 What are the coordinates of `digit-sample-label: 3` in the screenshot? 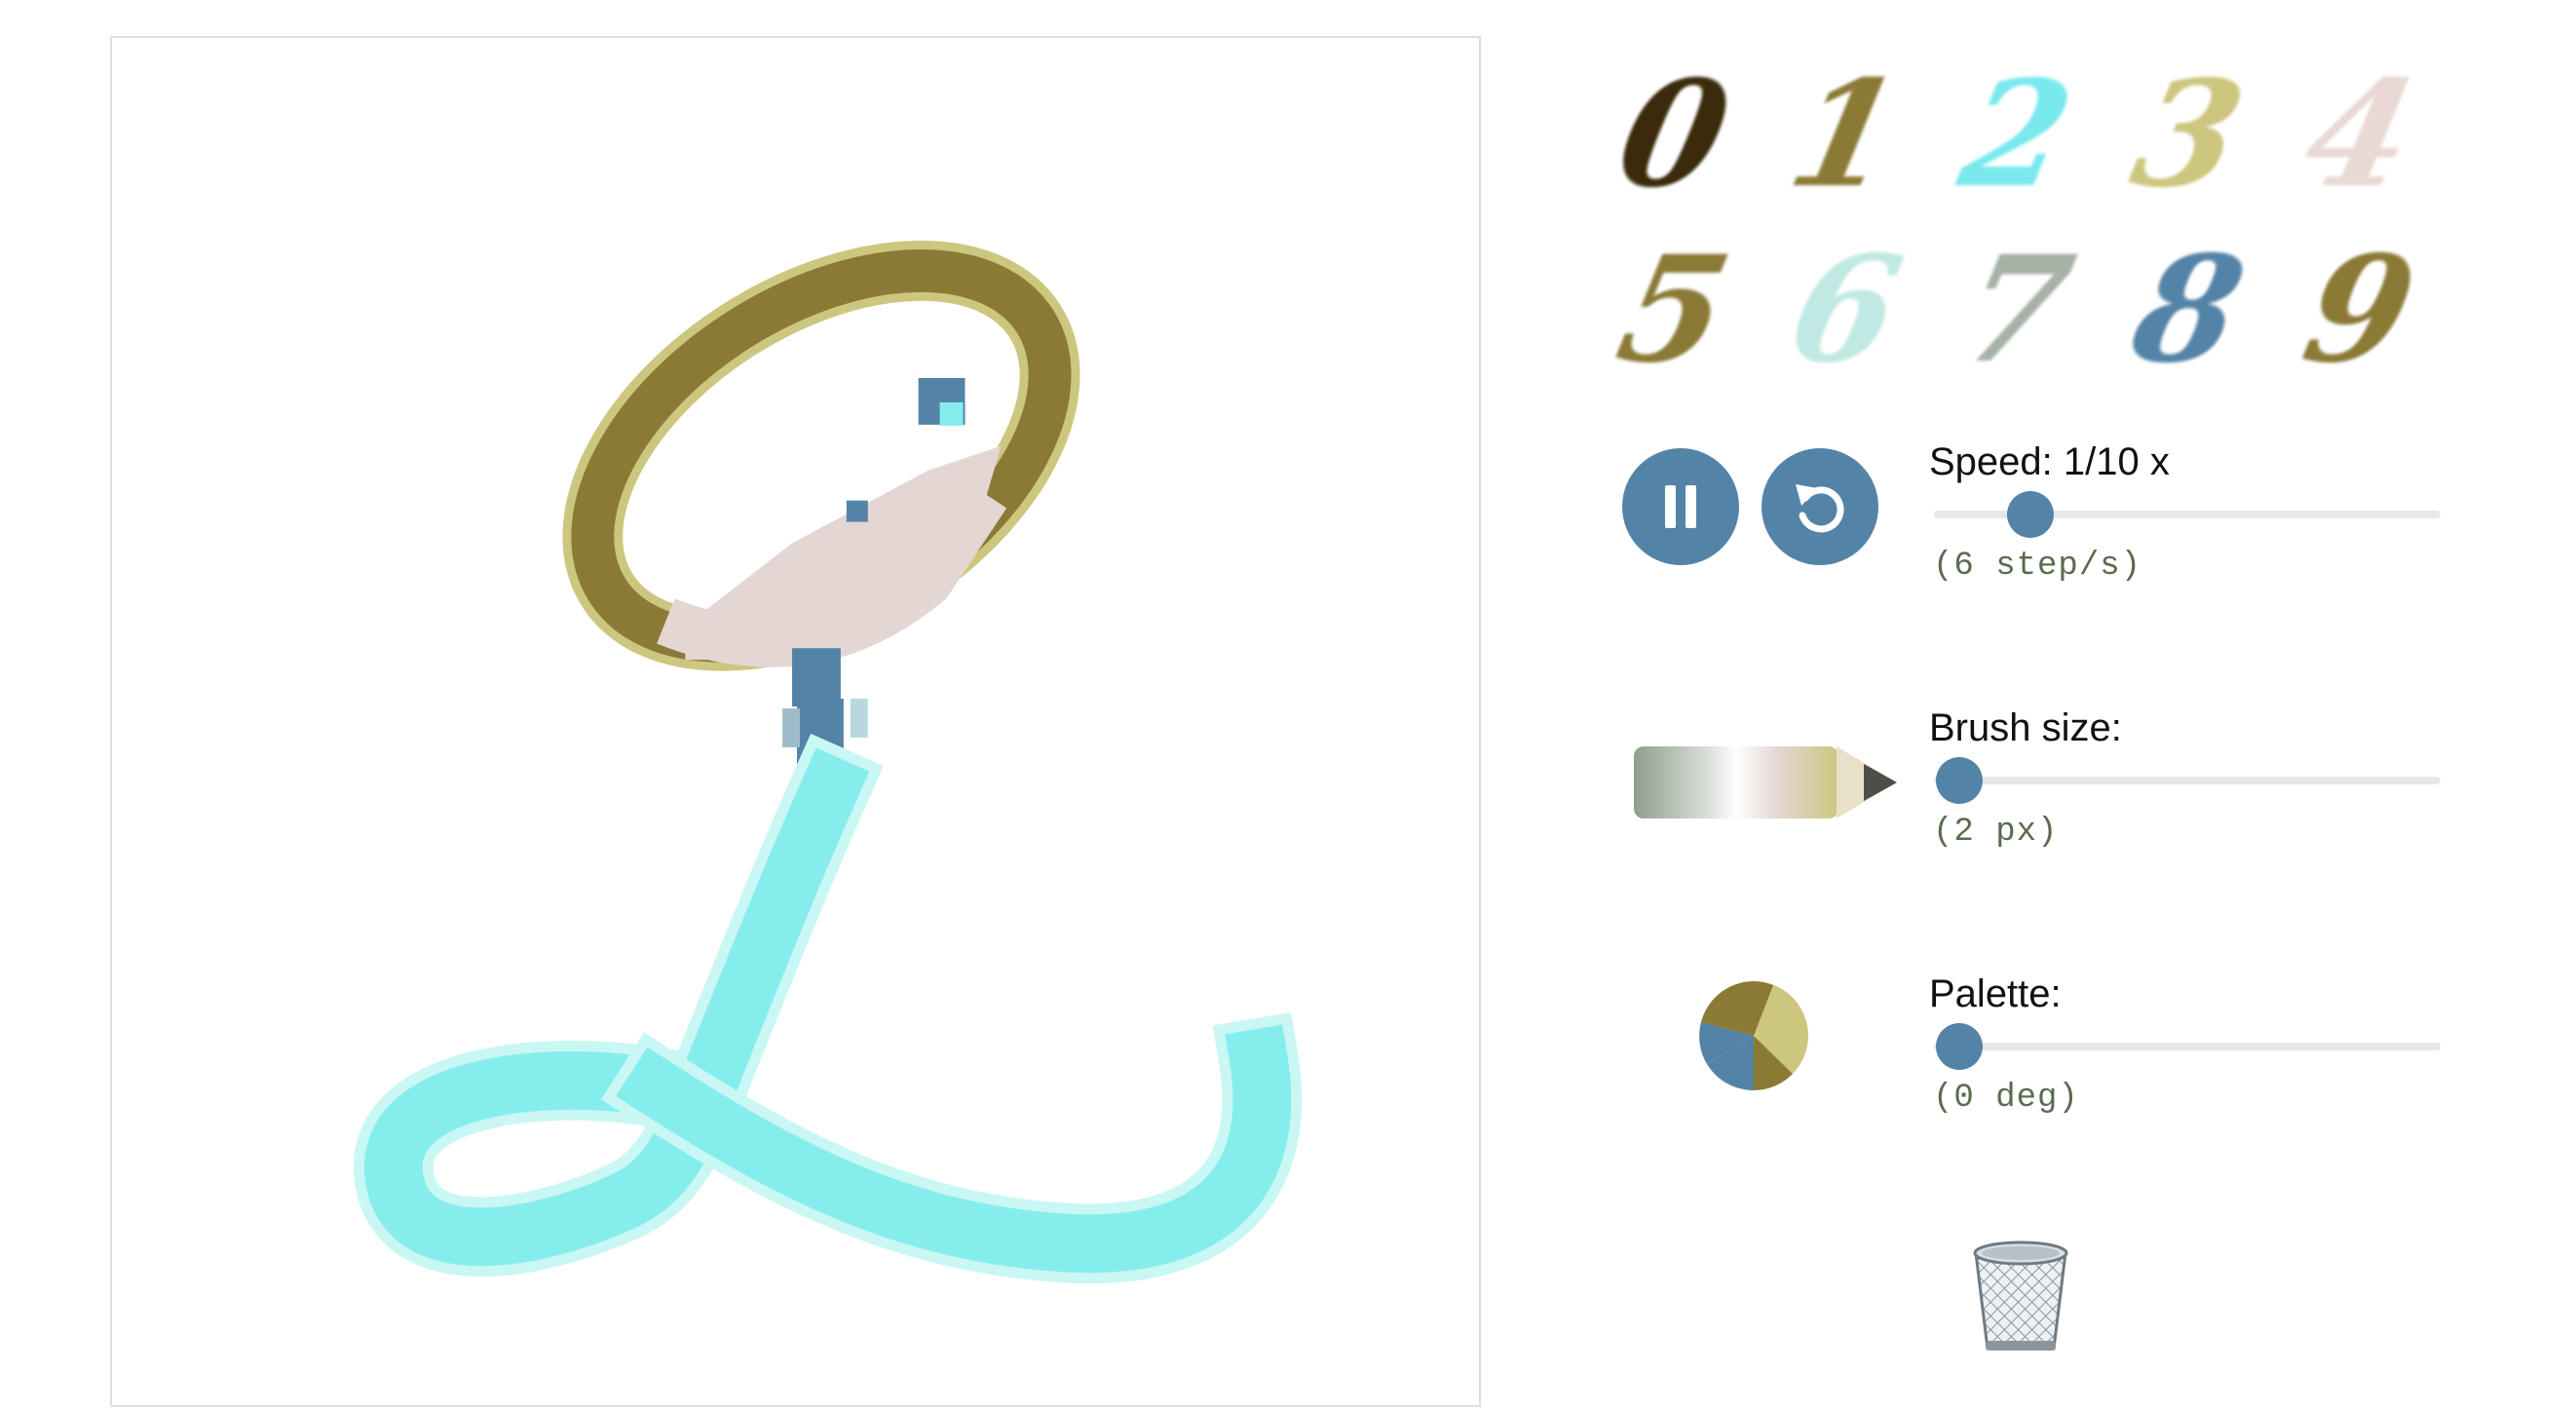 It's located at (2188, 134).